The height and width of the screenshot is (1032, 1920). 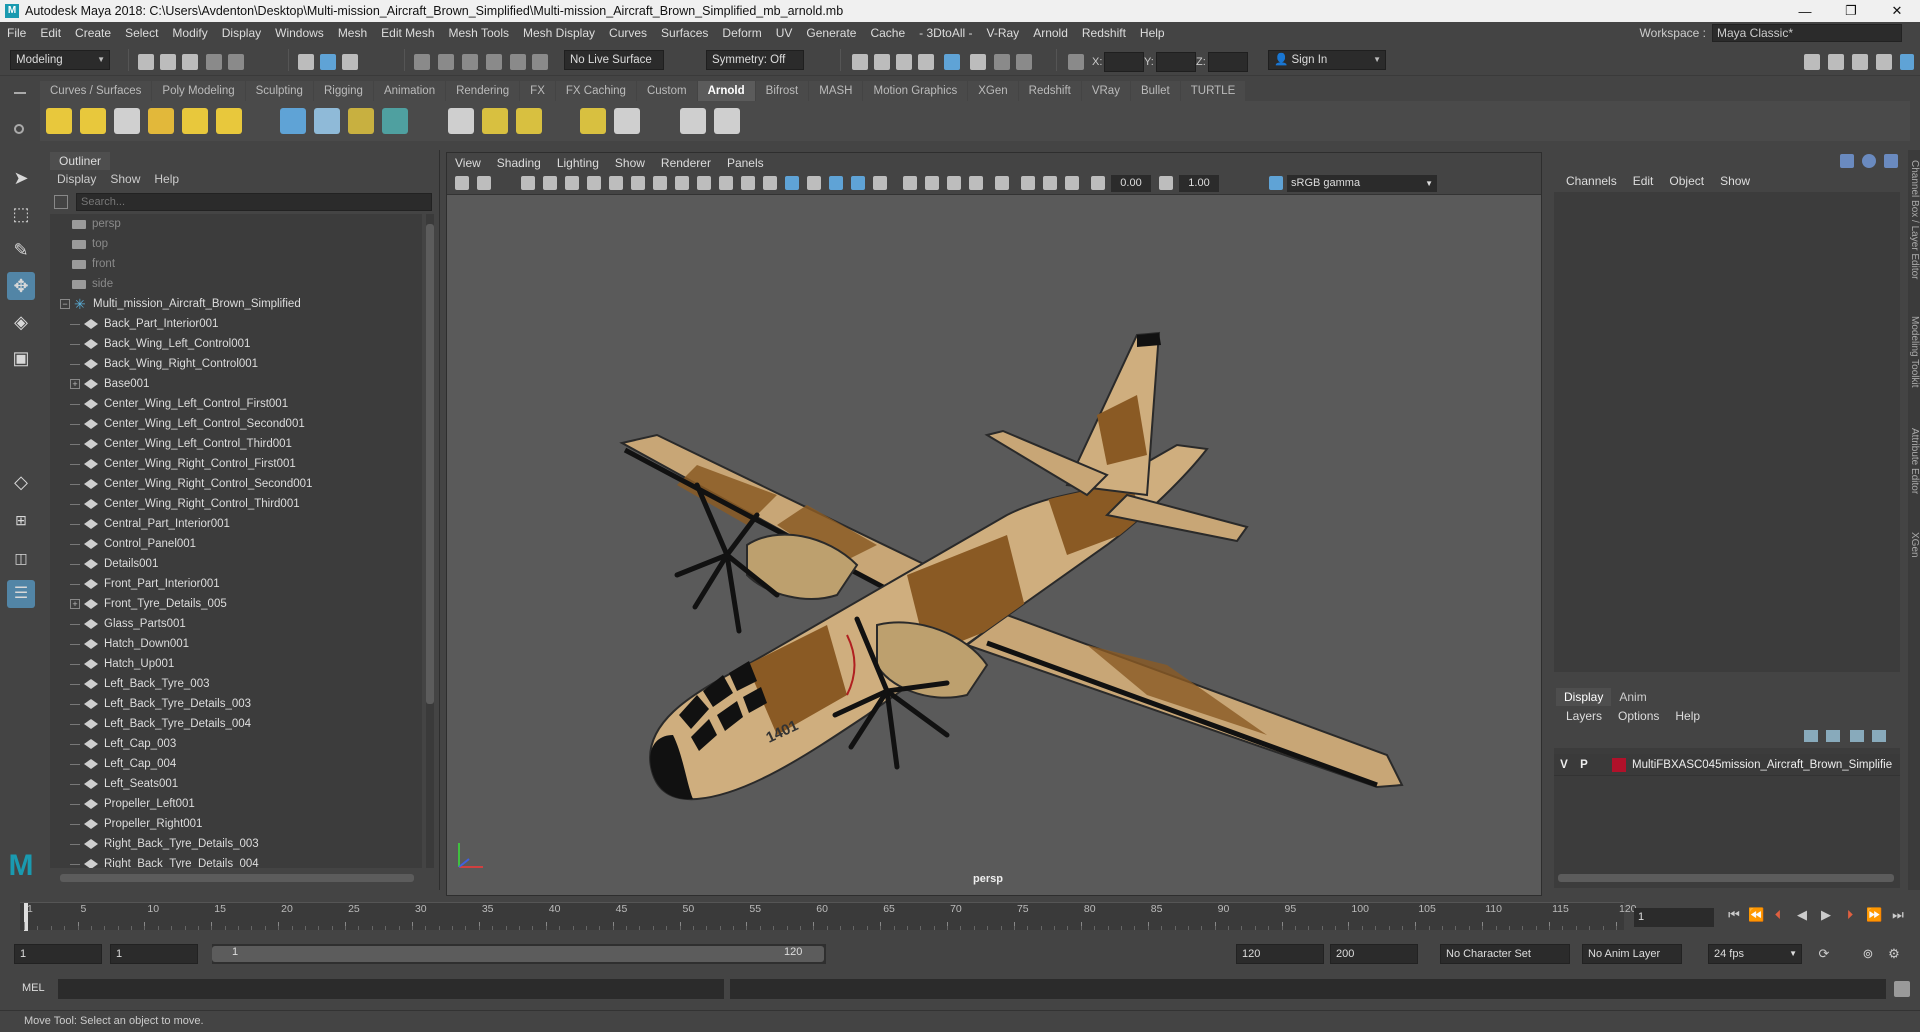 I want to click on save-scene-icon, so click(x=190, y=62).